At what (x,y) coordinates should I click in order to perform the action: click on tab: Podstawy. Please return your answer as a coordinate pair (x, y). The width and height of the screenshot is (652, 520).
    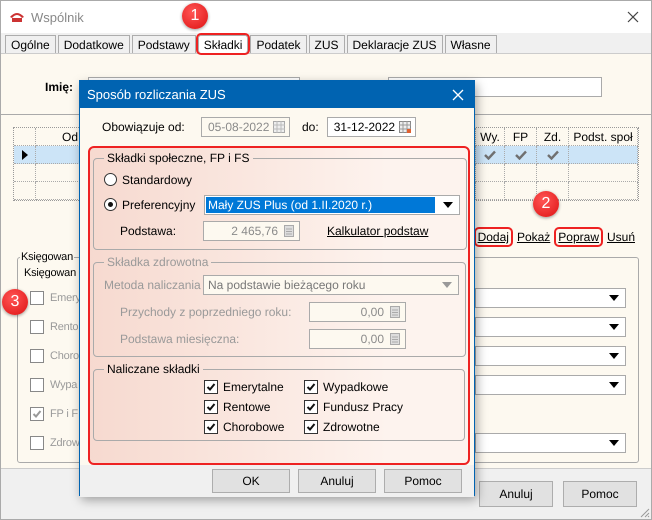
    Looking at the image, I should click on (164, 44).